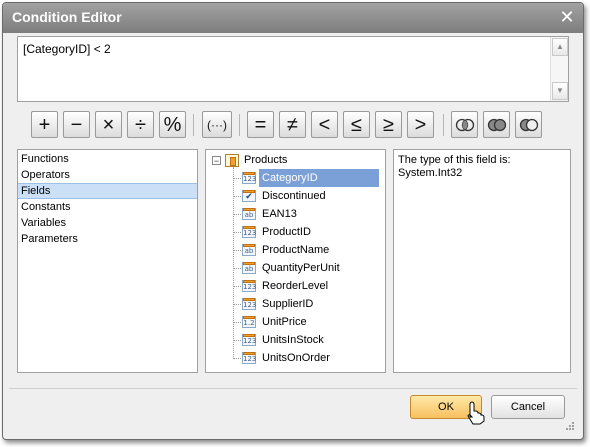 The width and height of the screenshot is (590, 447). I want to click on equal-operator-button: =, so click(260, 124).